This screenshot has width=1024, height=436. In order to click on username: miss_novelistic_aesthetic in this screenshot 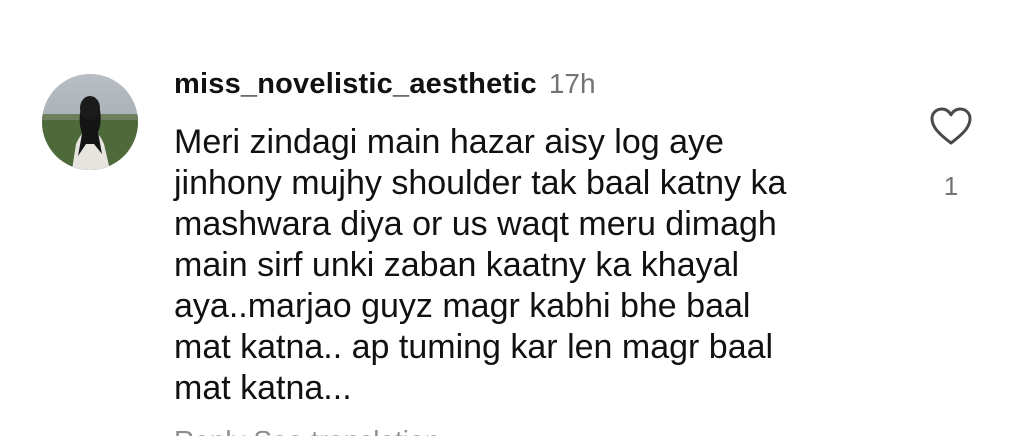, I will do `click(355, 84)`.